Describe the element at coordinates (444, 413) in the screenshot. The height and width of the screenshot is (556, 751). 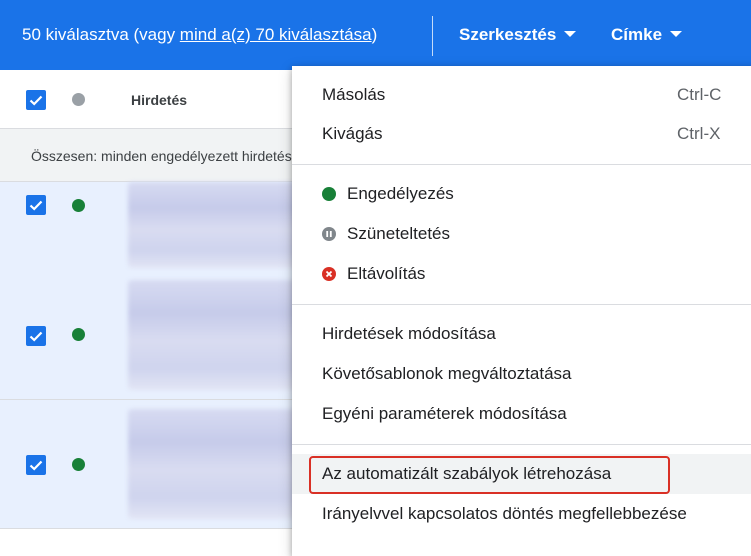
I see `menu-item-label: Egyéni paraméterek módosítása` at that location.